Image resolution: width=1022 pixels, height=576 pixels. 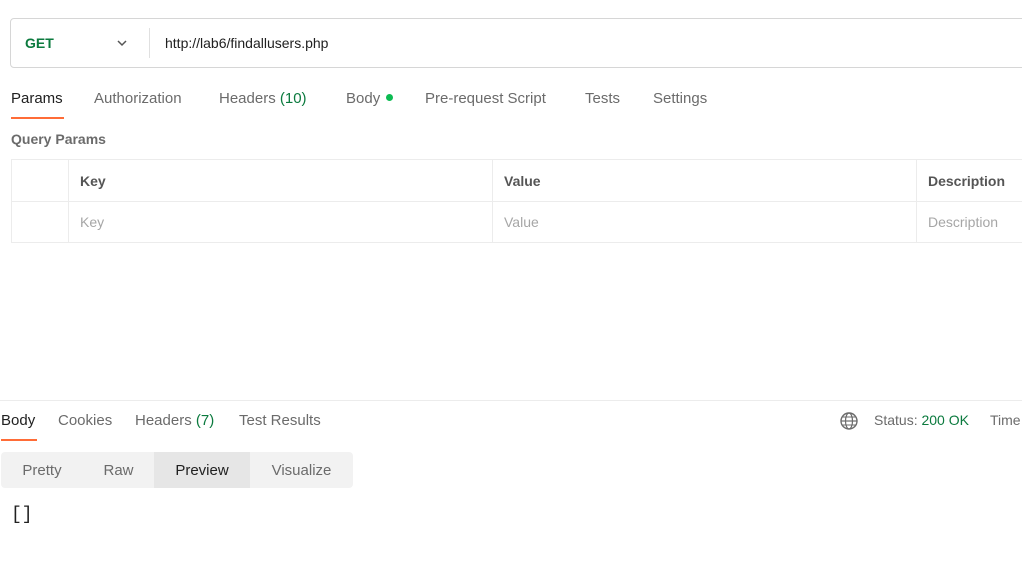 What do you see at coordinates (363, 98) in the screenshot?
I see `tab-body-label: Body` at bounding box center [363, 98].